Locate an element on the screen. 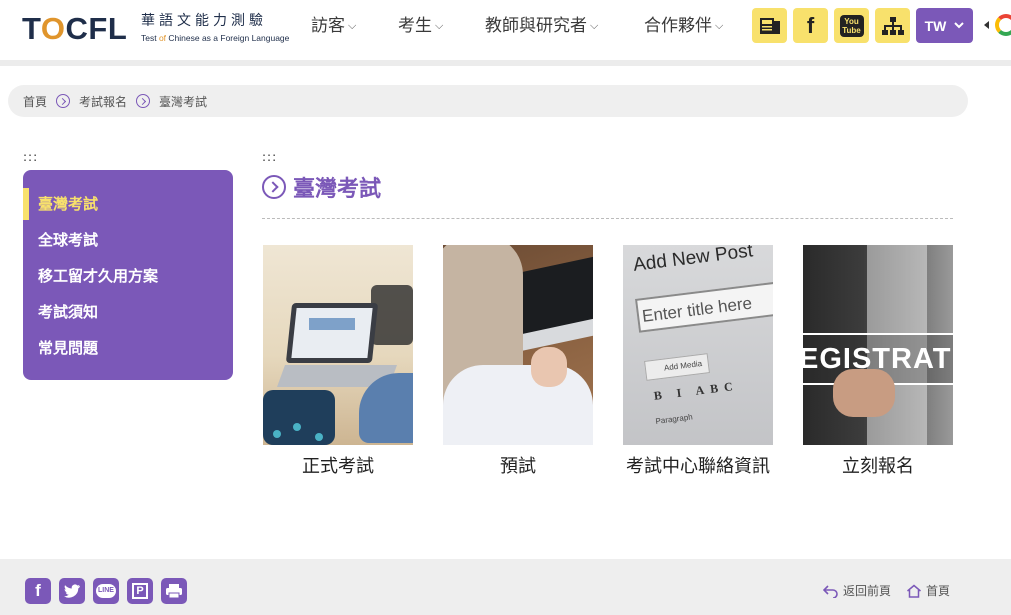 The height and width of the screenshot is (615, 1011). print-icon is located at coordinates (174, 591).